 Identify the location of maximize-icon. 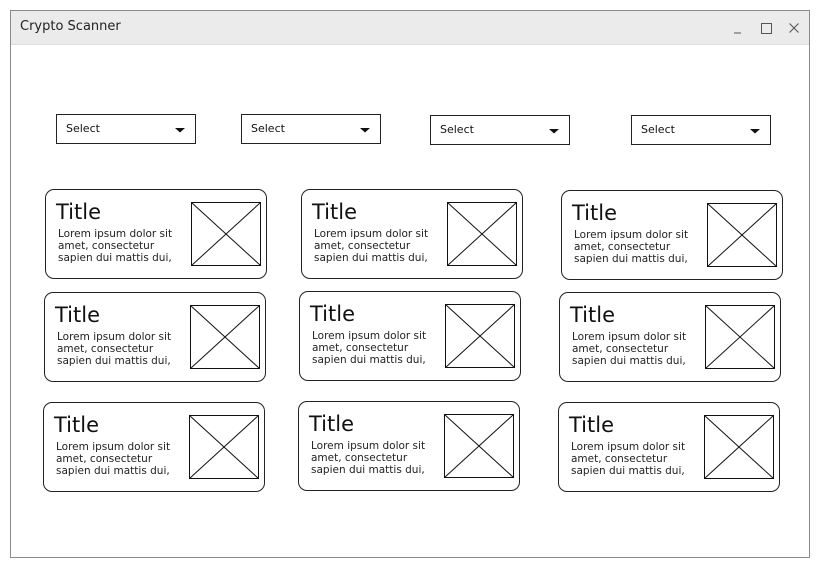
(766, 28).